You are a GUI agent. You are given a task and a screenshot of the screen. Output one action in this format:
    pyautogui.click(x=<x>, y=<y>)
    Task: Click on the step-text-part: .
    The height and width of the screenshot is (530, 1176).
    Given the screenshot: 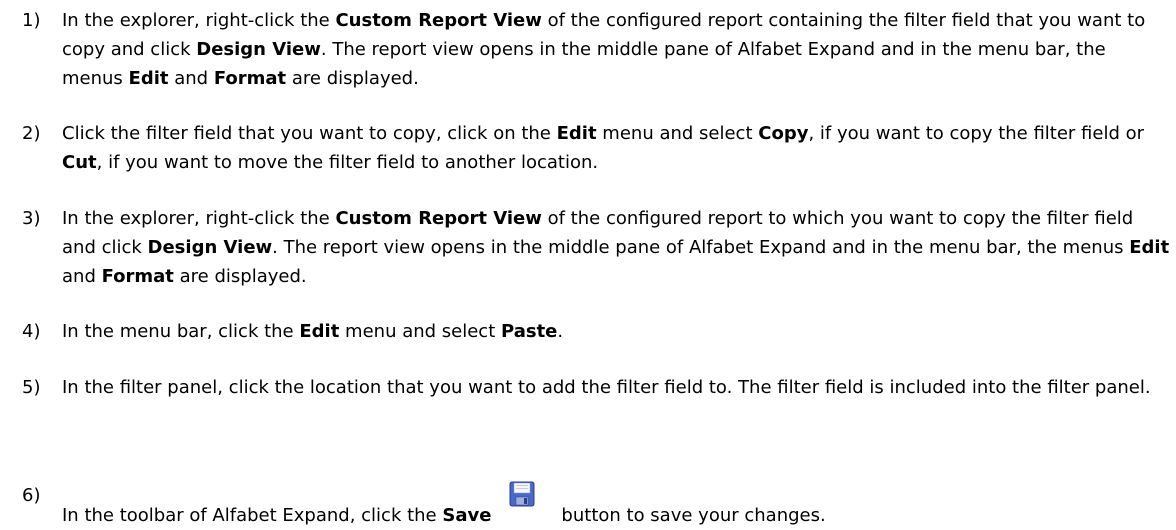 What is the action you would take?
    pyautogui.click(x=560, y=331)
    